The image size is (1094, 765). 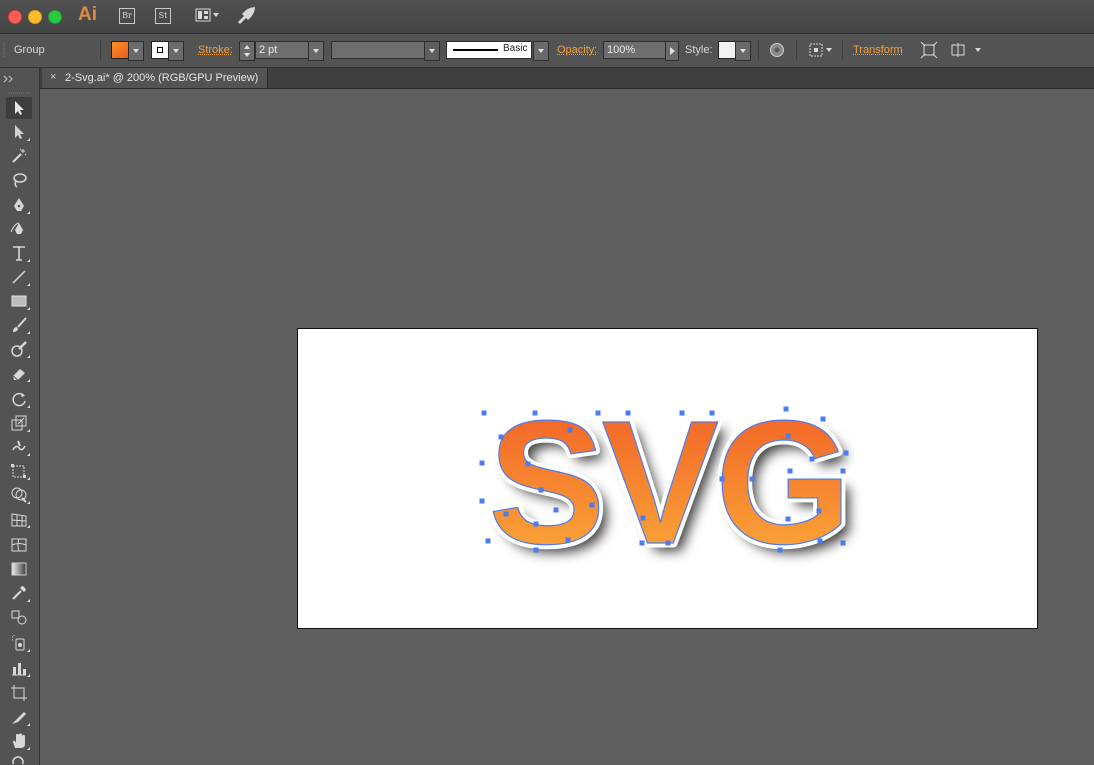 I want to click on close-tab-icon: ×, so click(x=53, y=77).